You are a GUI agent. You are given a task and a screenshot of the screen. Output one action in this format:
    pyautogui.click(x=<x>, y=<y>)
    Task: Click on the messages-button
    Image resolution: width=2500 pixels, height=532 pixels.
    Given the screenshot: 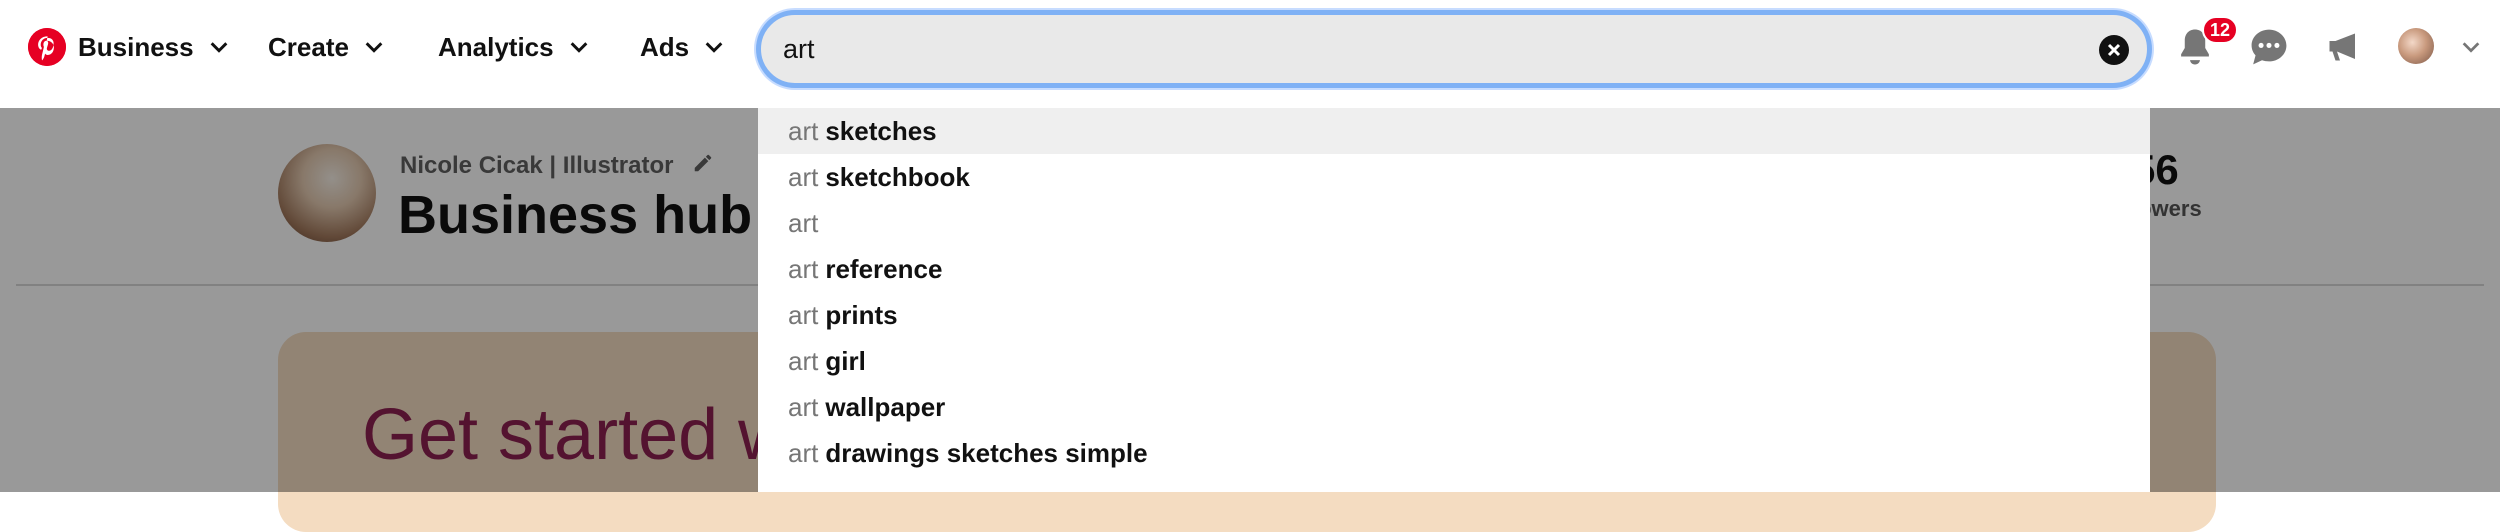 What is the action you would take?
    pyautogui.click(x=2269, y=47)
    